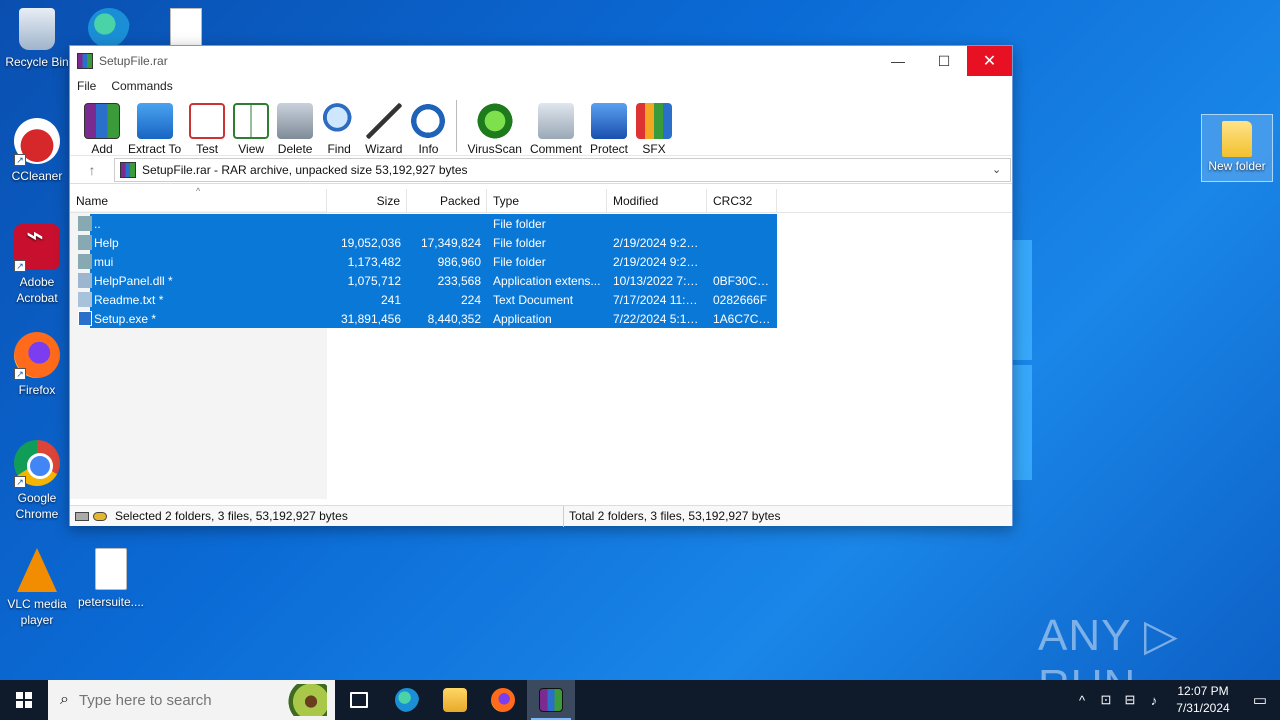  What do you see at coordinates (1130, 700) in the screenshot?
I see `network-icon: ⊟` at bounding box center [1130, 700].